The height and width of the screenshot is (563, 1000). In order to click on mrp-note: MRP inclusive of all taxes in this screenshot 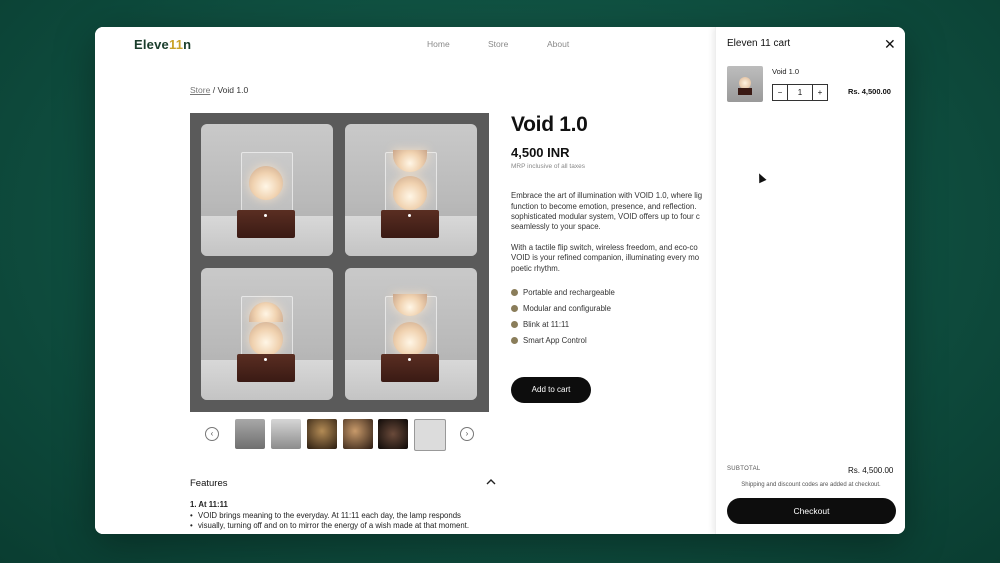, I will do `click(548, 166)`.